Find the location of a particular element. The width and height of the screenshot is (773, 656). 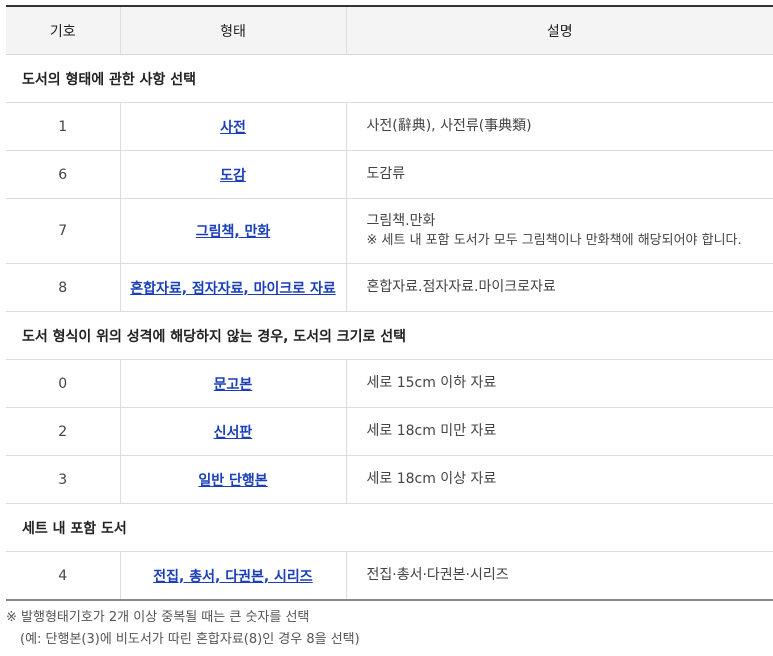

description-text: 도감류 is located at coordinates (386, 174).